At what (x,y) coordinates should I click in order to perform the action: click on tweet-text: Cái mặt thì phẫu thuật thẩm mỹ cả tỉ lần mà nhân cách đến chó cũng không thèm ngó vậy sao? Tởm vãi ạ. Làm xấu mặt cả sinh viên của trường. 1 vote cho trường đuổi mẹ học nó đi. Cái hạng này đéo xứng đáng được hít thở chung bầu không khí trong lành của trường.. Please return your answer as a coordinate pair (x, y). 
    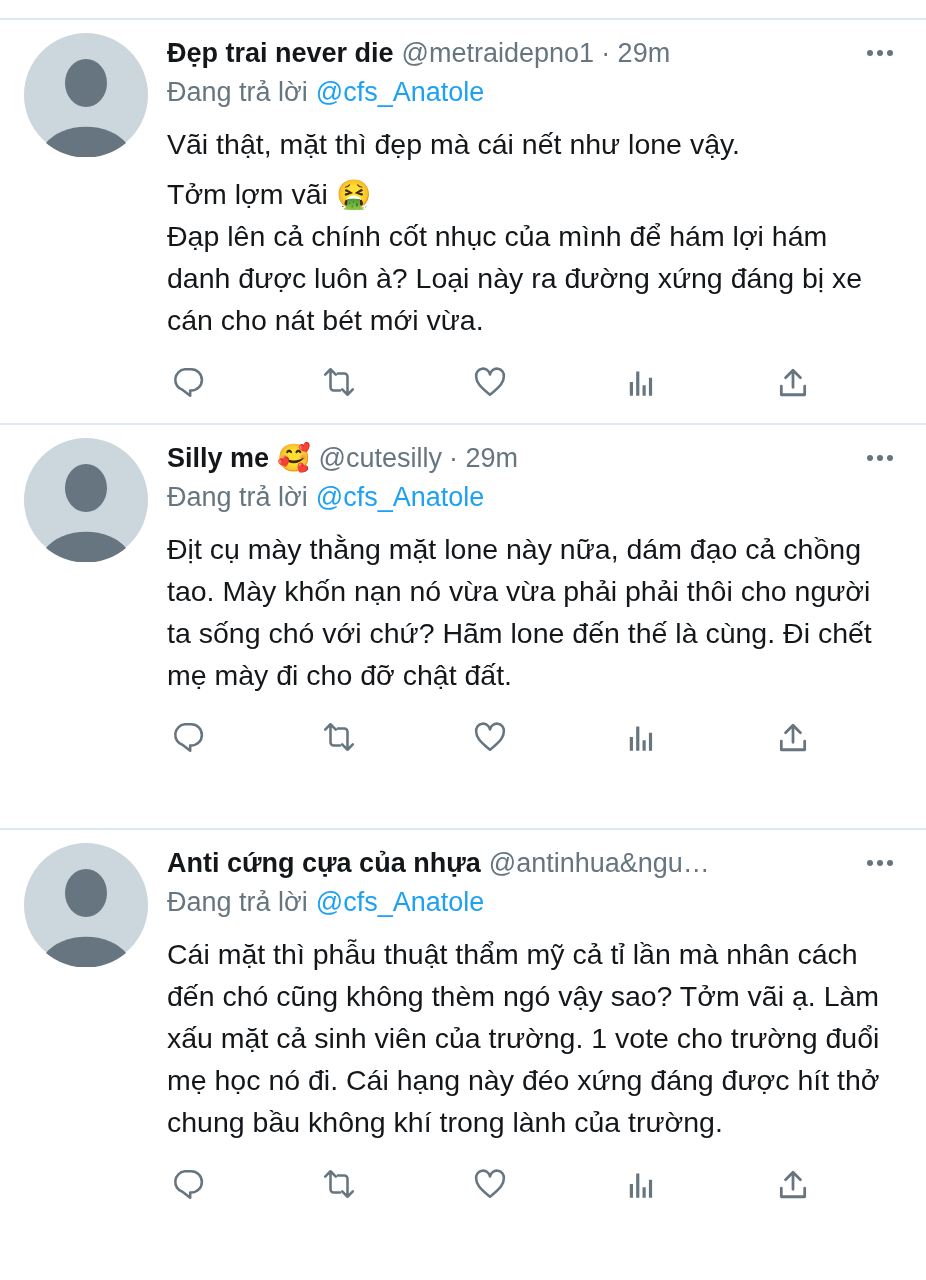
    Looking at the image, I should click on (524, 1038).